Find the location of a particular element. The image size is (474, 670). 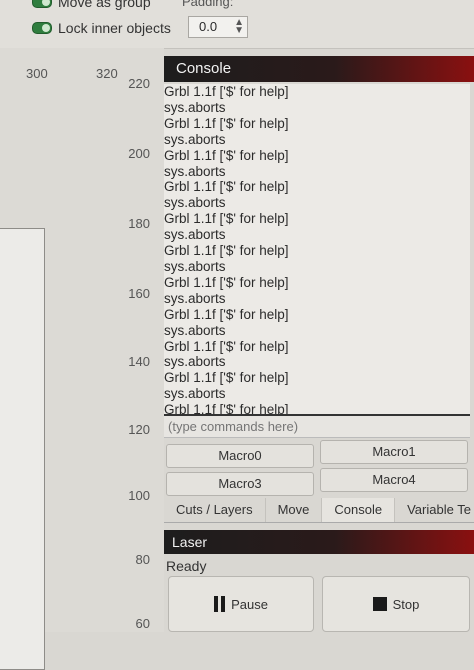

laser-title: Laser is located at coordinates (319, 542).